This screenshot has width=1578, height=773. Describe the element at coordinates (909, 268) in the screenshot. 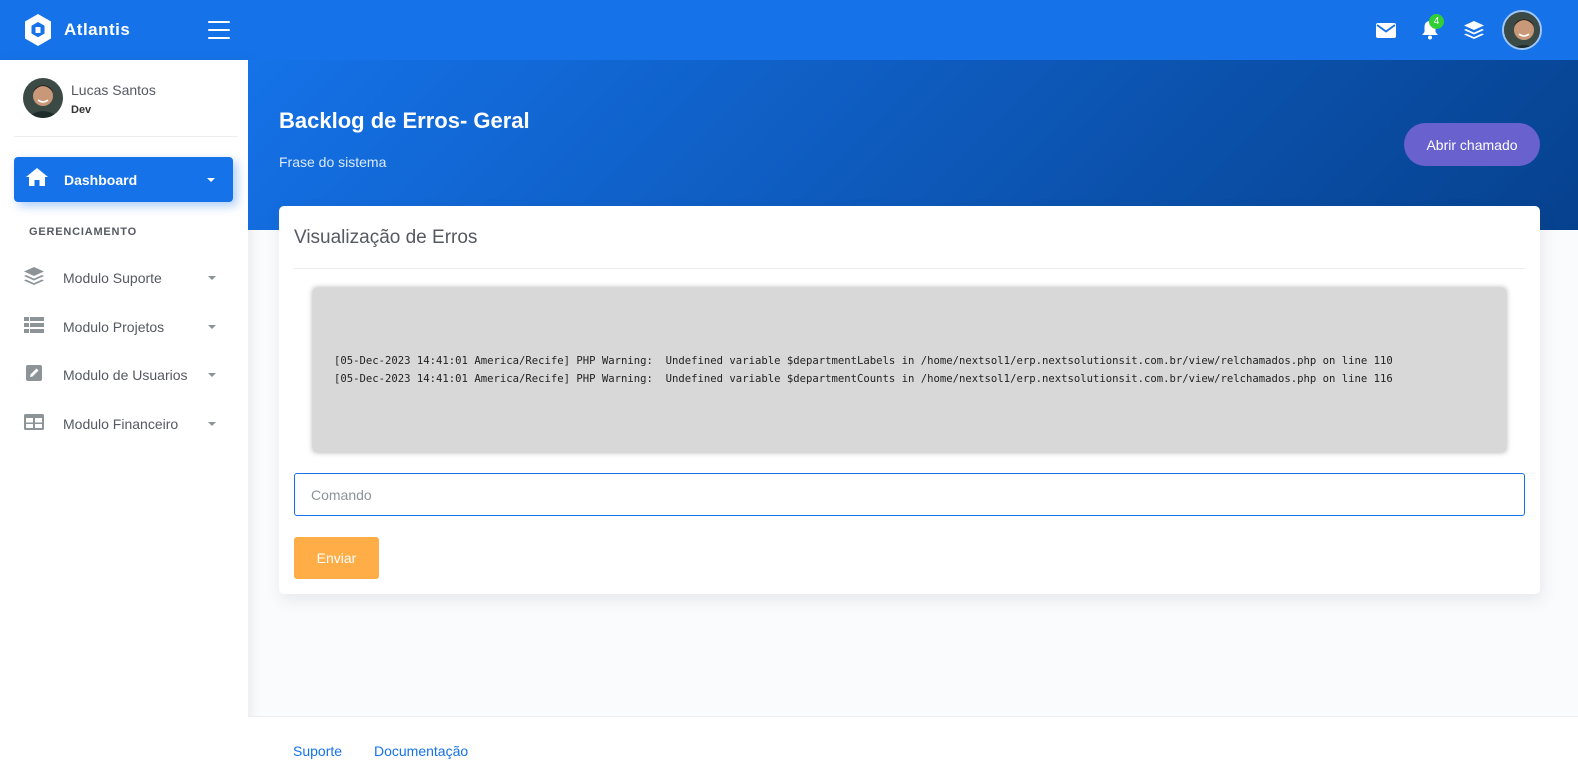

I see `card-divider` at that location.